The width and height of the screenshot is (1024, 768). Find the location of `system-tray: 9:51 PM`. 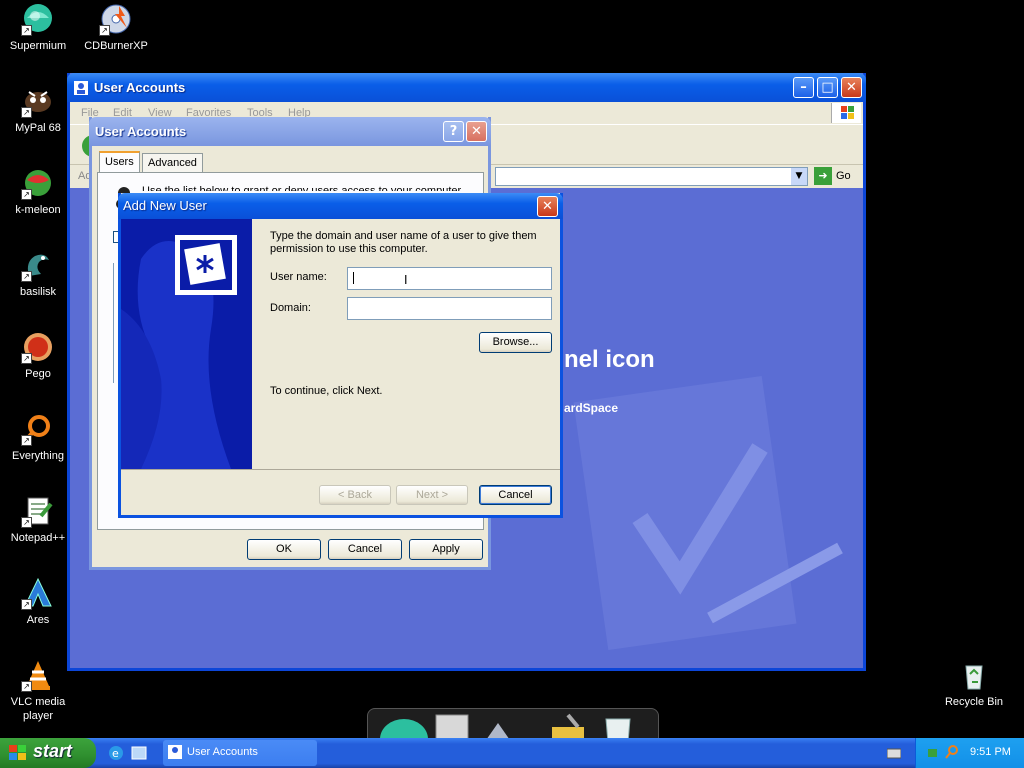

system-tray: 9:51 PM is located at coordinates (969, 753).